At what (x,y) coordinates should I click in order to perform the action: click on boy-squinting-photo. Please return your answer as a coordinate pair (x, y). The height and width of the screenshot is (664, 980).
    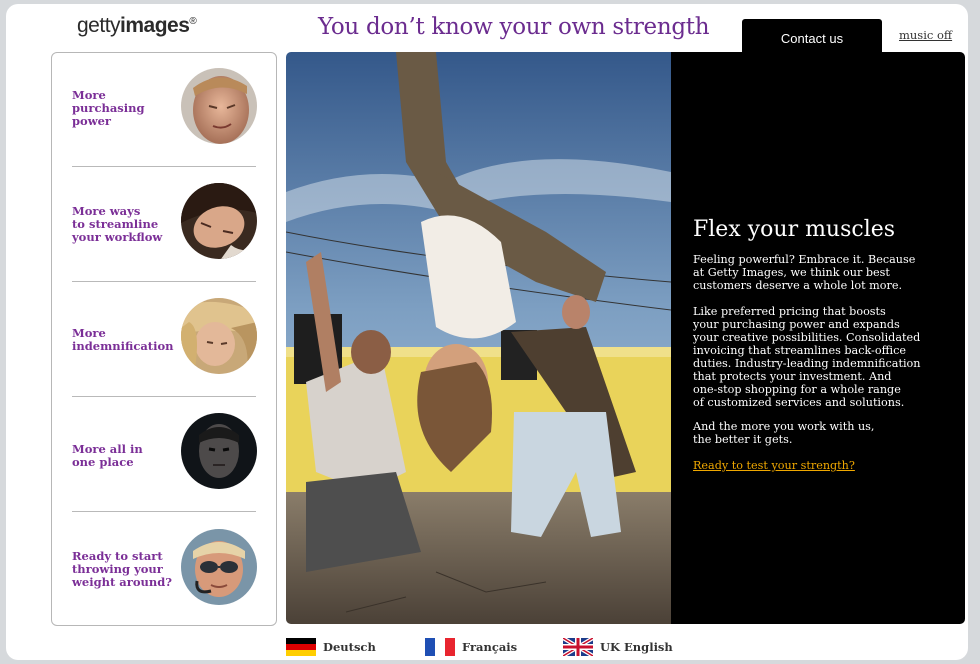
    Looking at the image, I should click on (219, 106).